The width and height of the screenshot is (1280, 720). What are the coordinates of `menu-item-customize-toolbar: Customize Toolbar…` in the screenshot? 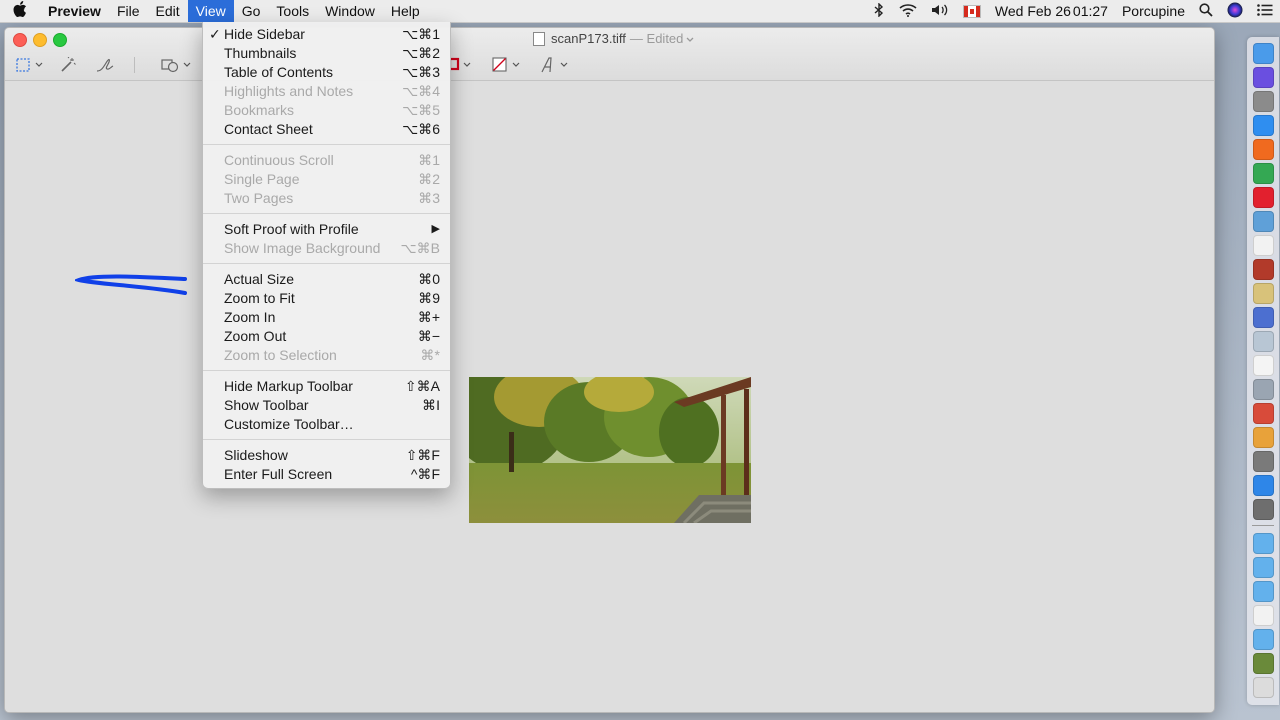 It's located at (326, 424).